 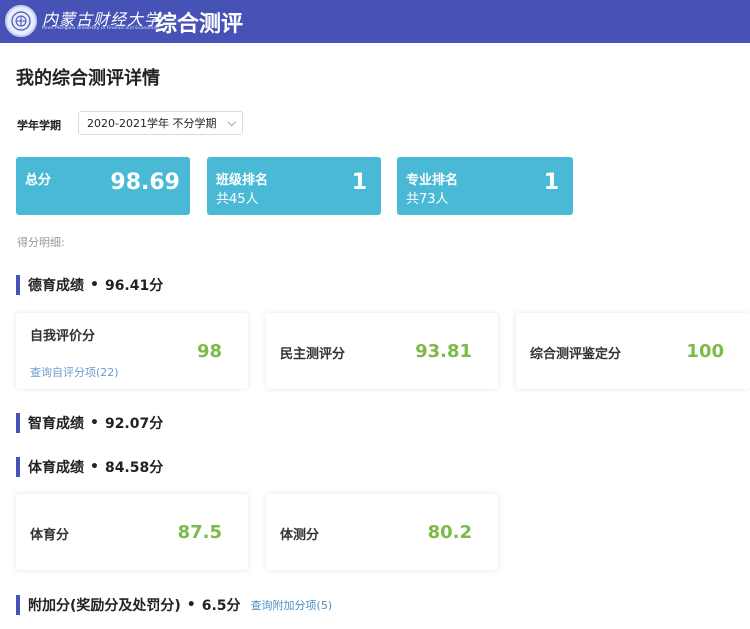 What do you see at coordinates (633, 351) in the screenshot?
I see `comprehensive-appraisal-card: 综合测评鉴定分 100` at bounding box center [633, 351].